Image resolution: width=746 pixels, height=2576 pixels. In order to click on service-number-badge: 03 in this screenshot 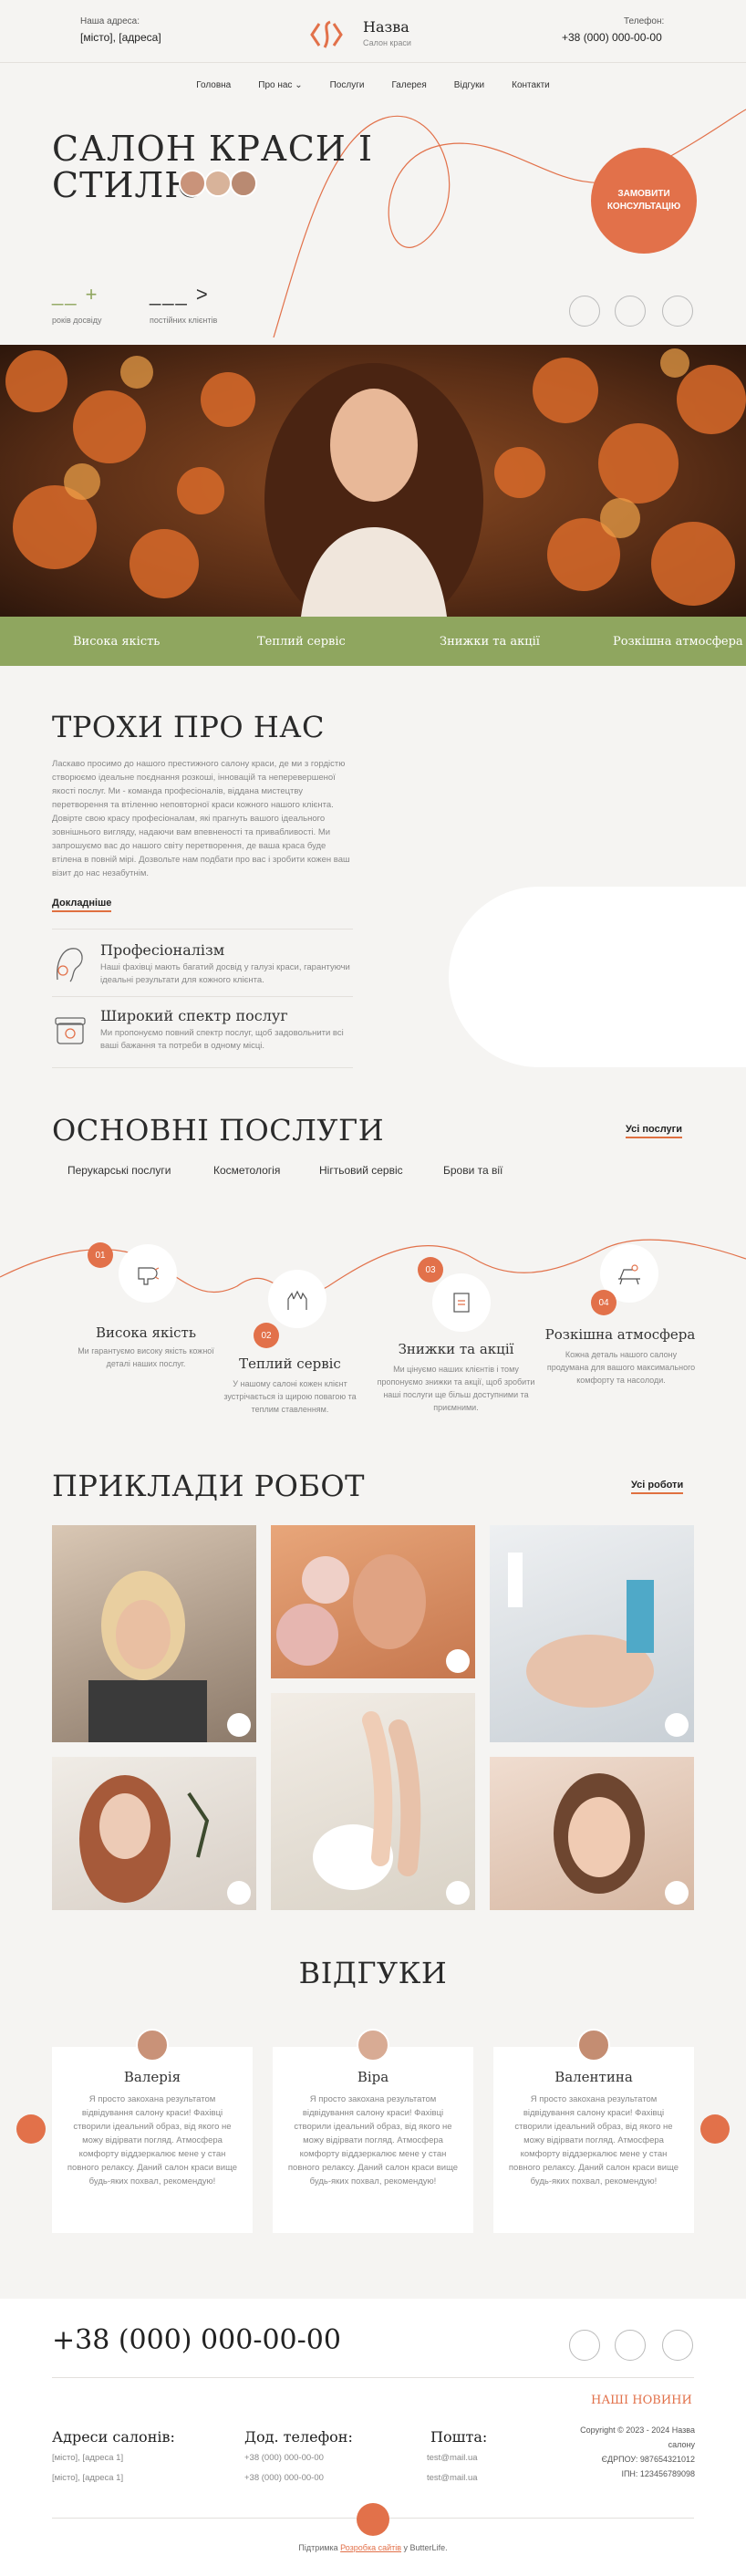, I will do `click(430, 1270)`.